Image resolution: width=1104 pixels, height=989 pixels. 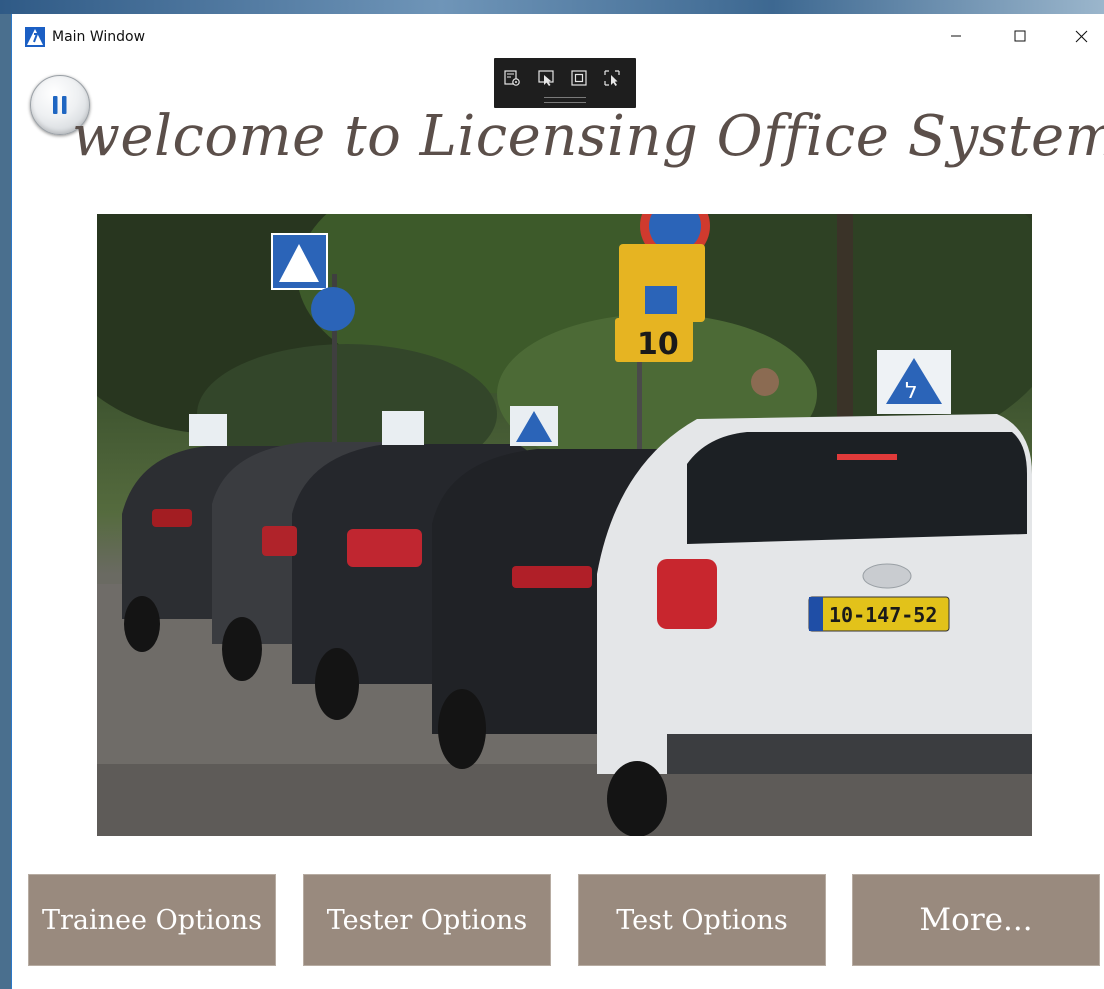 I want to click on debug-toolbar, so click(x=565, y=83).